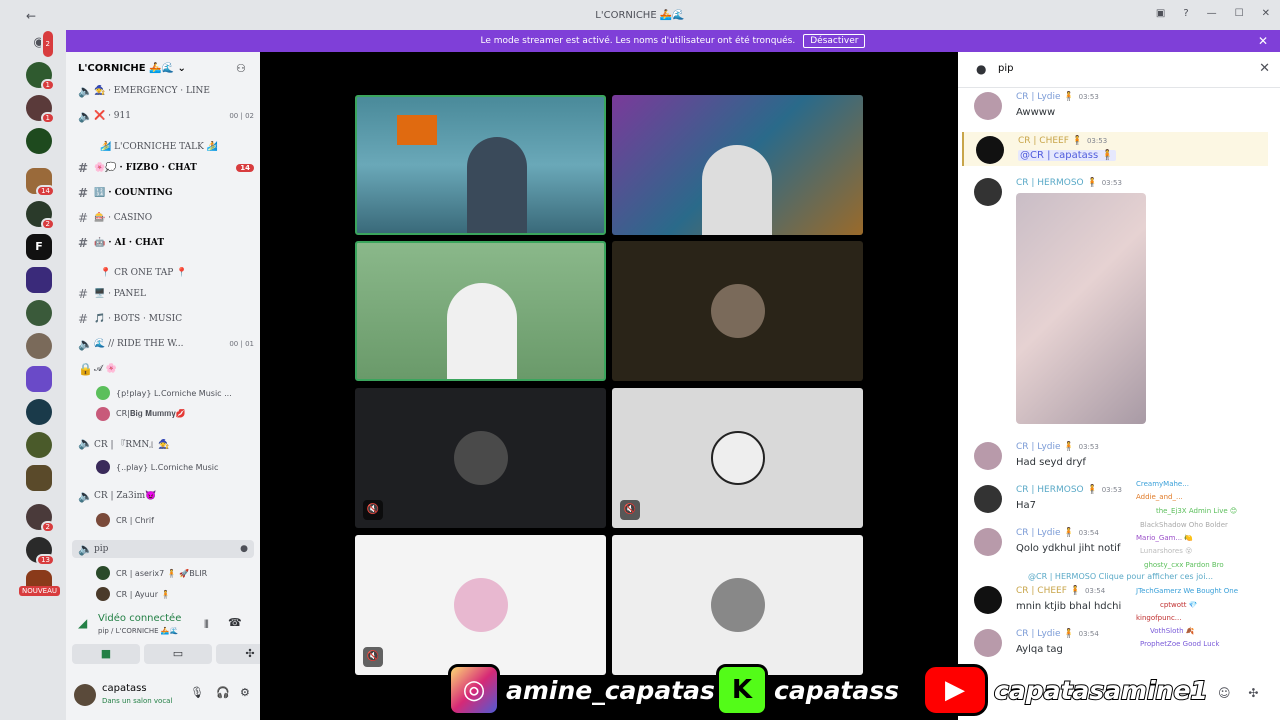  I want to click on minimize-icon: —, so click(1212, 13).